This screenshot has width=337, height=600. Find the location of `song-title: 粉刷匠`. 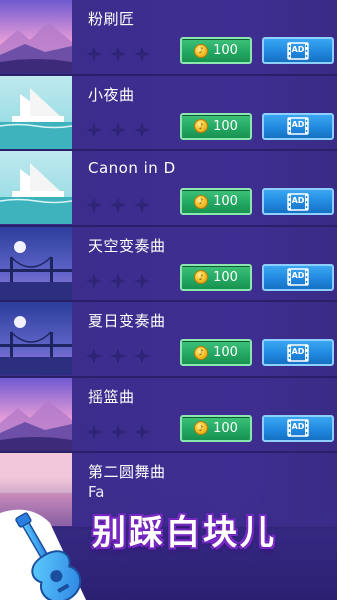

song-title: 粉刷匠 is located at coordinates (111, 19).